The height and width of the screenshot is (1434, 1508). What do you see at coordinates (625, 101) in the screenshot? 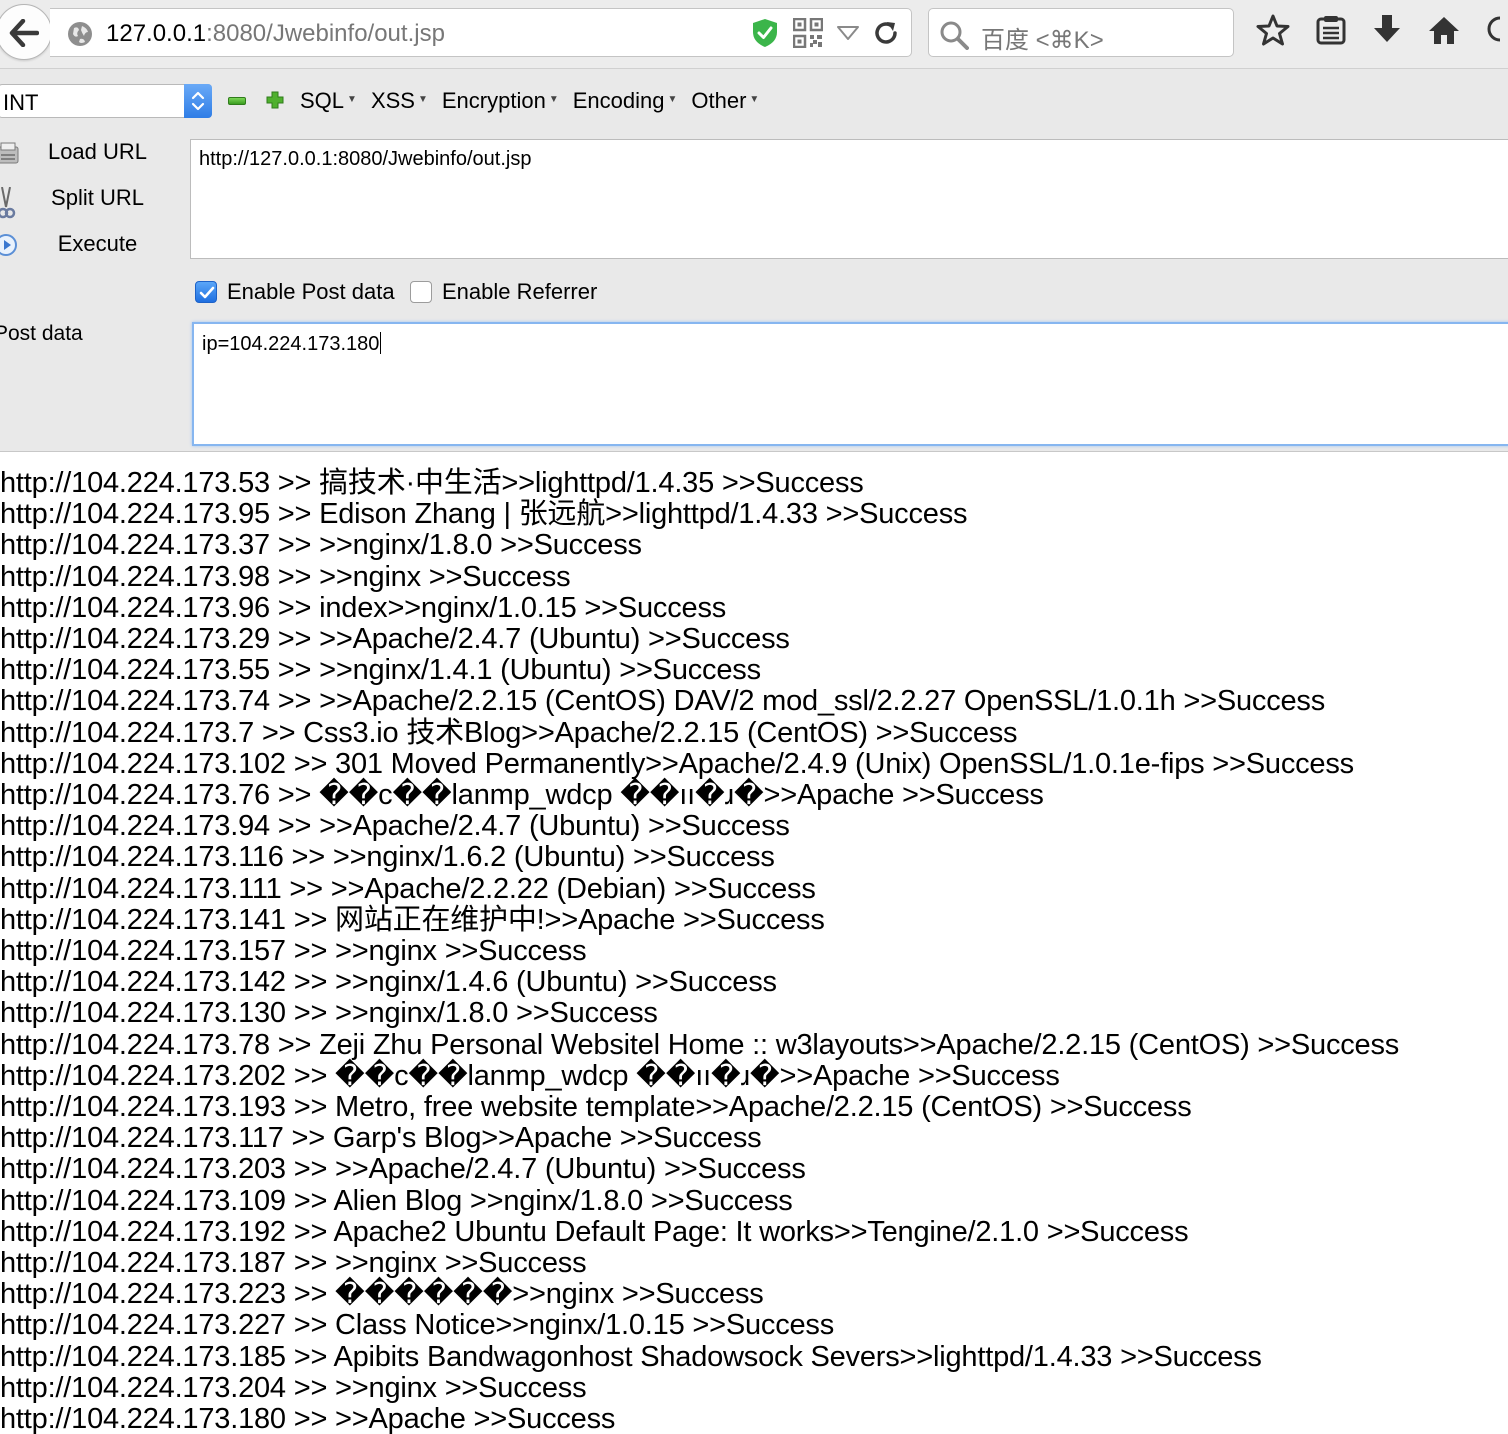
I see `menu-encoding: Encoding ▼` at bounding box center [625, 101].